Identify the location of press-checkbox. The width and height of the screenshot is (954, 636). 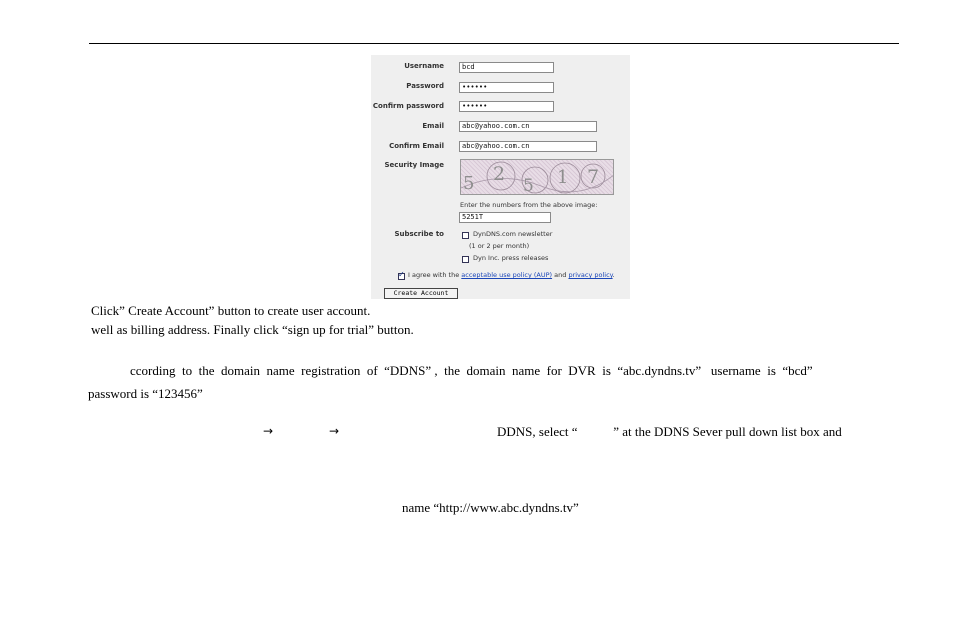
(465, 259).